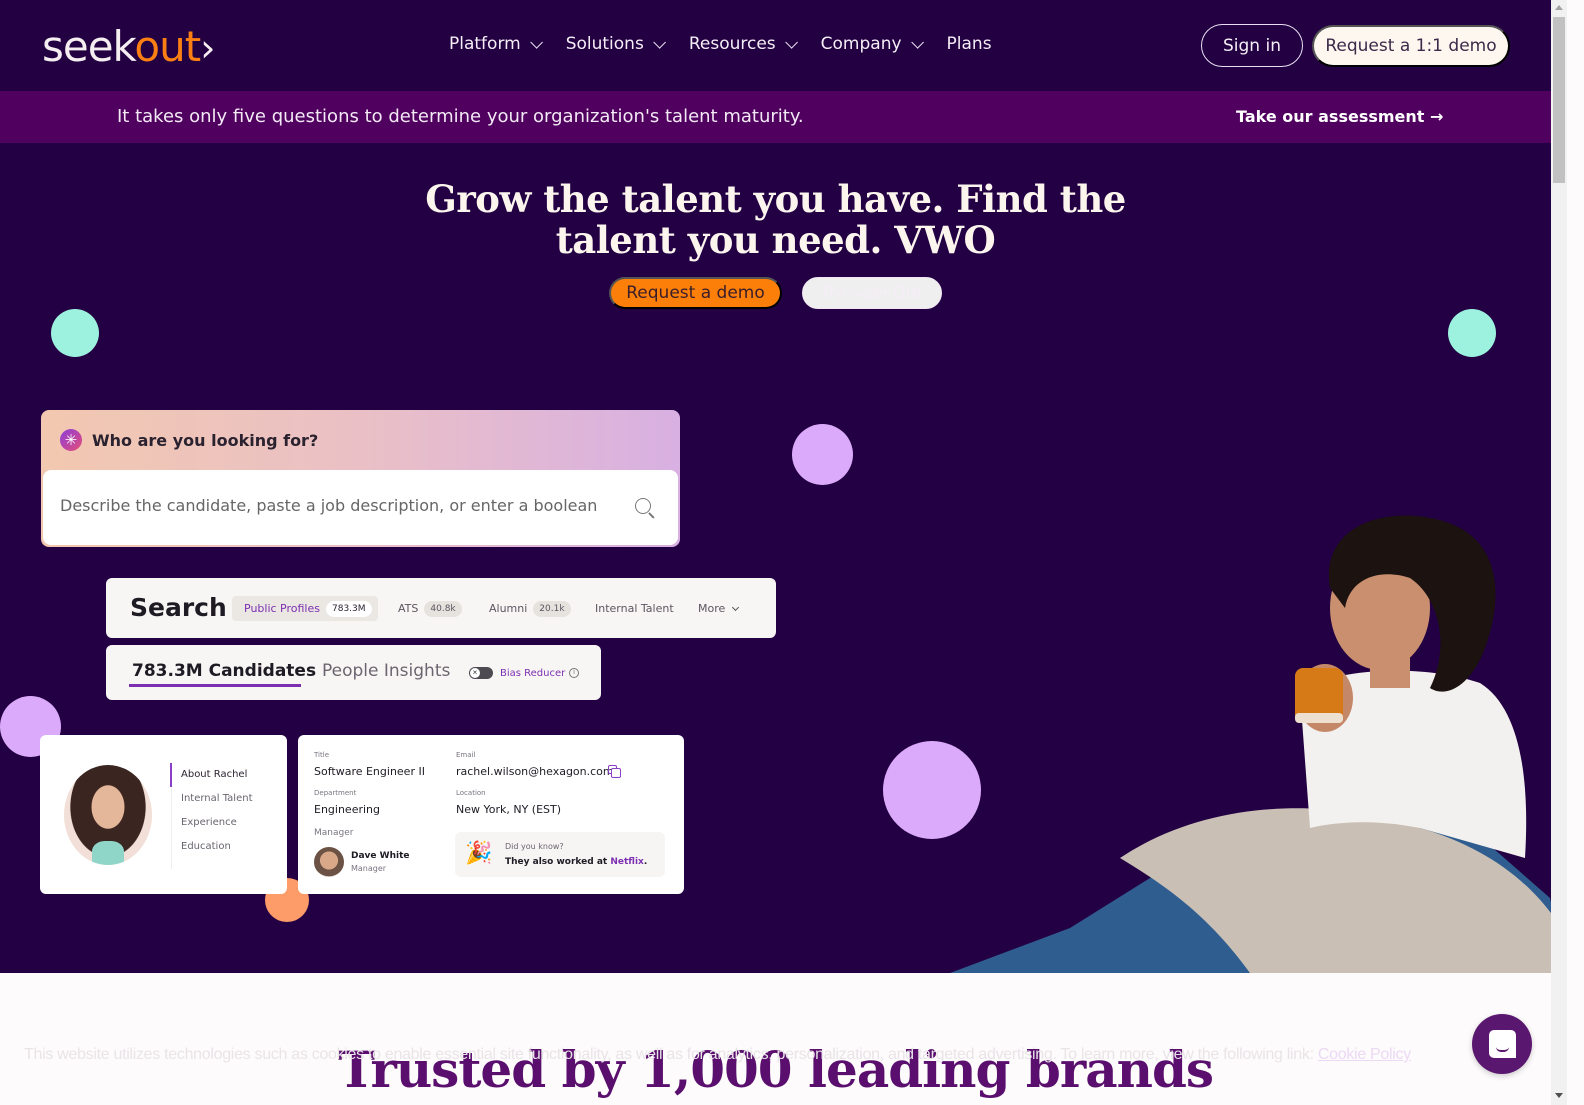 The image size is (1584, 1105). Describe the element at coordinates (634, 608) in the screenshot. I see `segment-label: Internal Talent` at that location.